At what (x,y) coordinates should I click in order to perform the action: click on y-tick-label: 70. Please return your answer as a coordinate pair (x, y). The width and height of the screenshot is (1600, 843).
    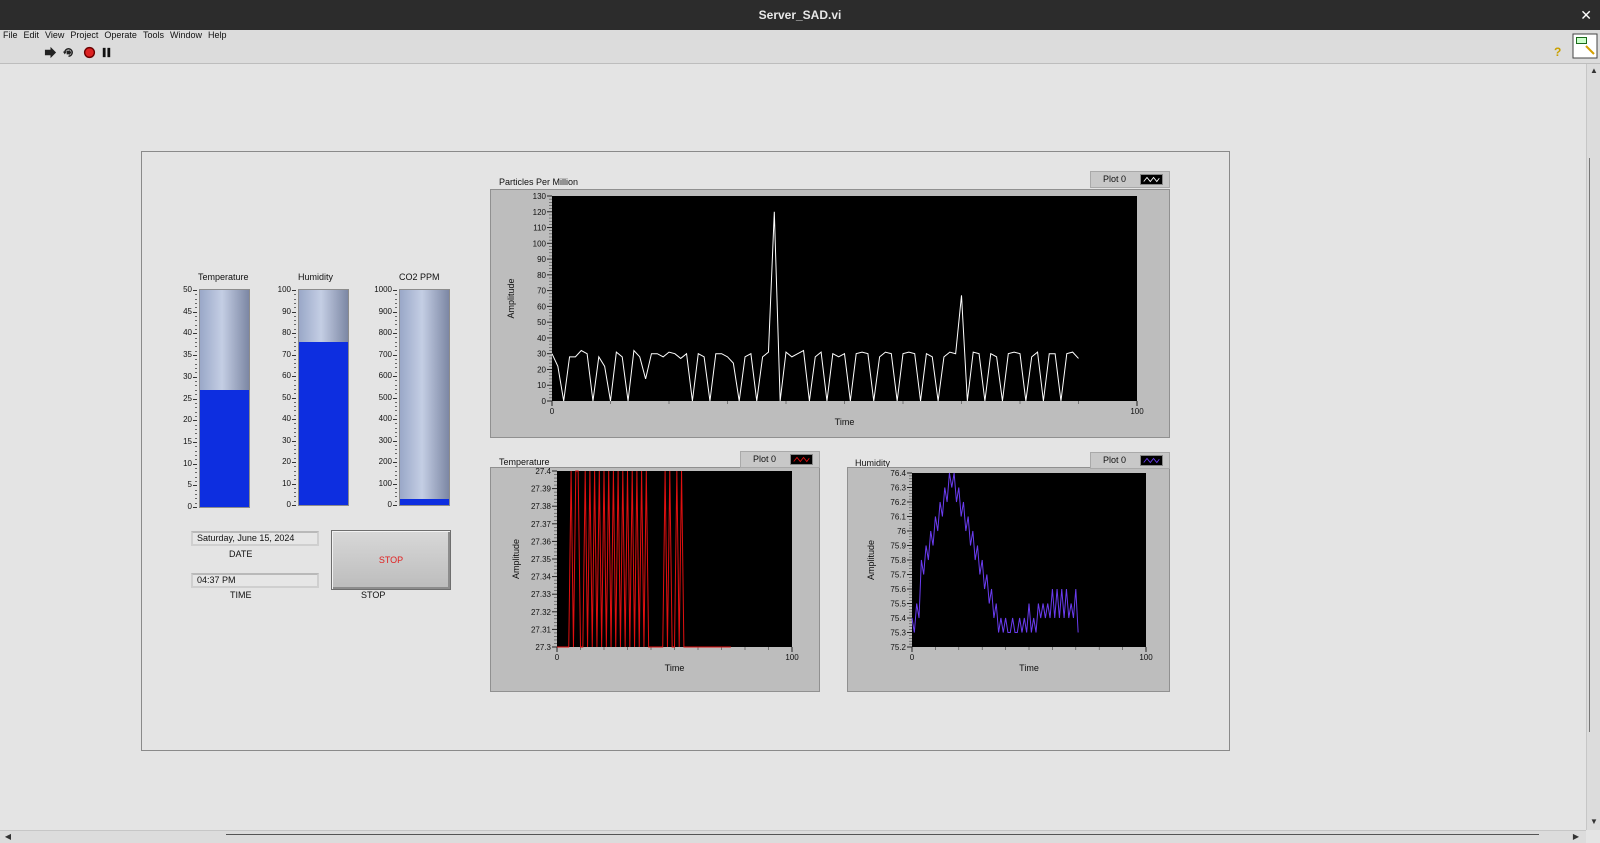
    Looking at the image, I should click on (541, 291).